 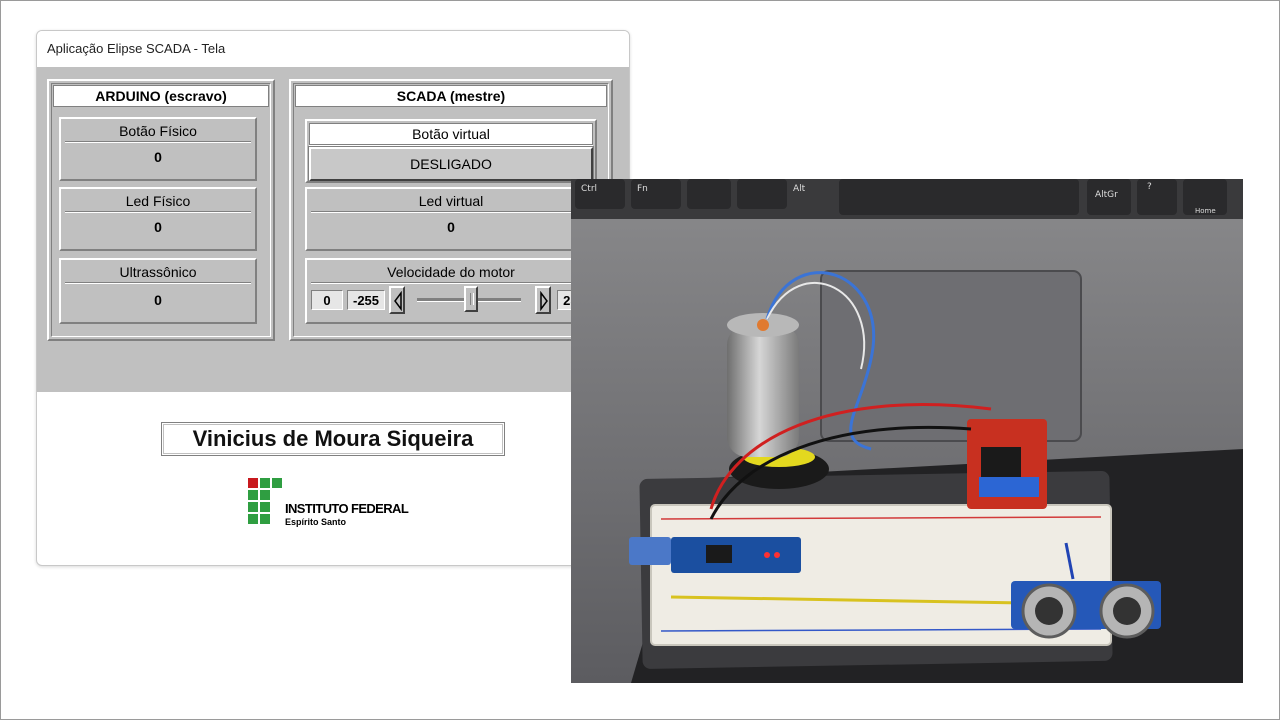 What do you see at coordinates (451, 291) in the screenshot?
I see `velocidade-motor-box: Velocidade do motor 0 -255 255` at bounding box center [451, 291].